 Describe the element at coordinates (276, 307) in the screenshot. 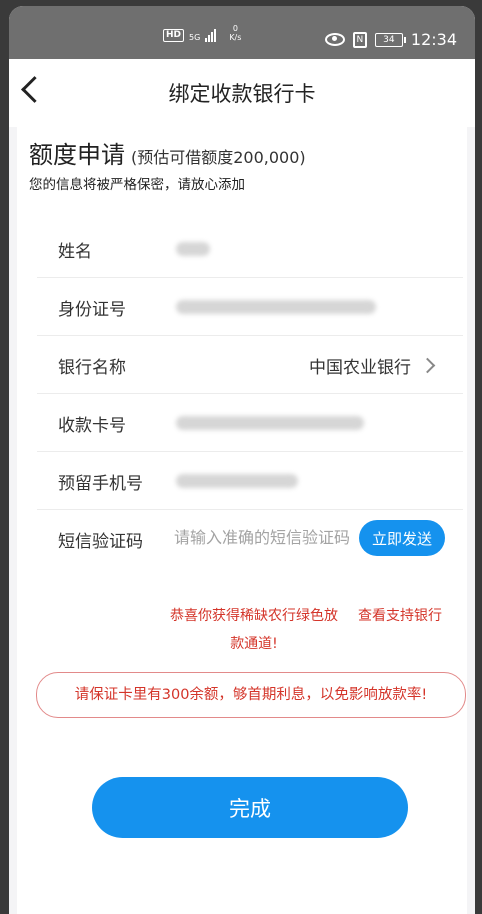

I see `id-number-value-redacted` at that location.